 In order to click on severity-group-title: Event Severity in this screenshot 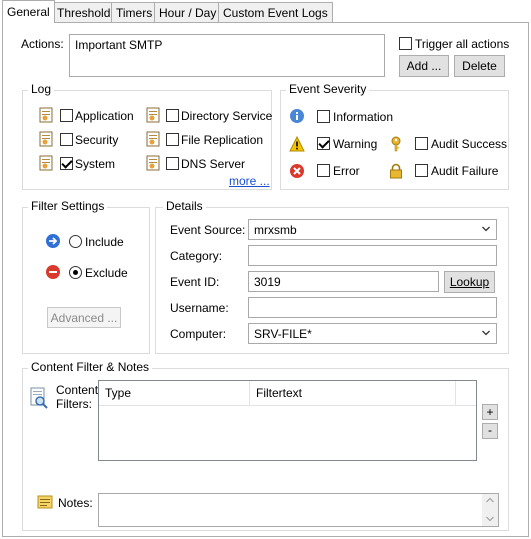, I will do `click(328, 89)`.